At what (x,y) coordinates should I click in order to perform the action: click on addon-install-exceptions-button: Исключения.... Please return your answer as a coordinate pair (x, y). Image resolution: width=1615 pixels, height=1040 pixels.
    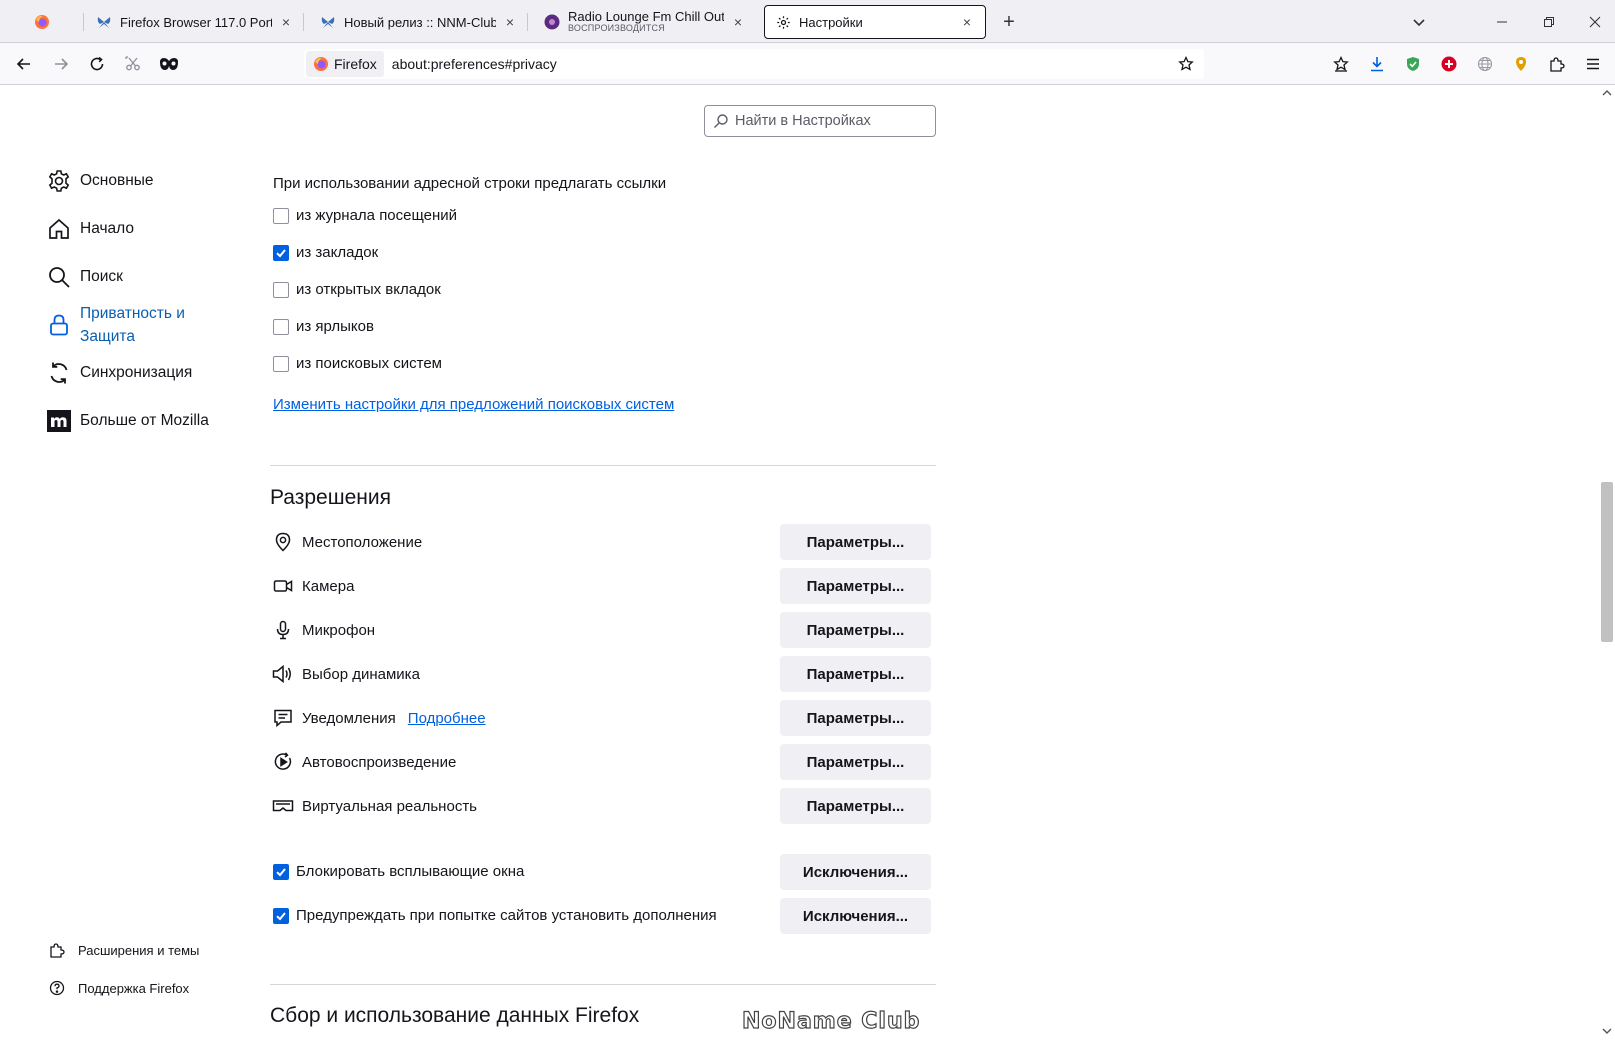
    Looking at the image, I should click on (855, 916).